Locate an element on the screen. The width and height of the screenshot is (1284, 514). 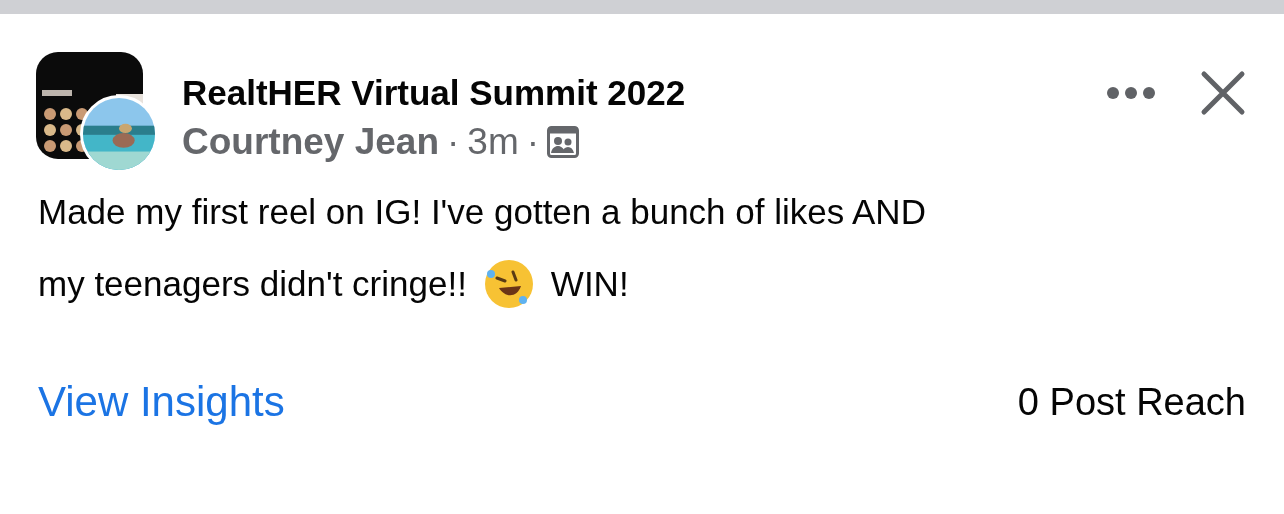
view-insights-link: View Insights is located at coordinates (161, 402).